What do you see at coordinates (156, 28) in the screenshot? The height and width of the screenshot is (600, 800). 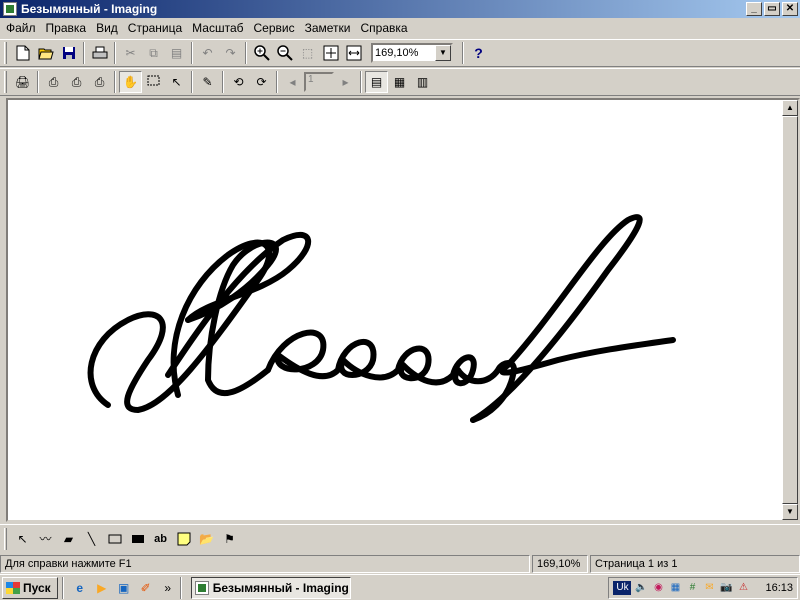 I see `menu-page: Страница` at bounding box center [156, 28].